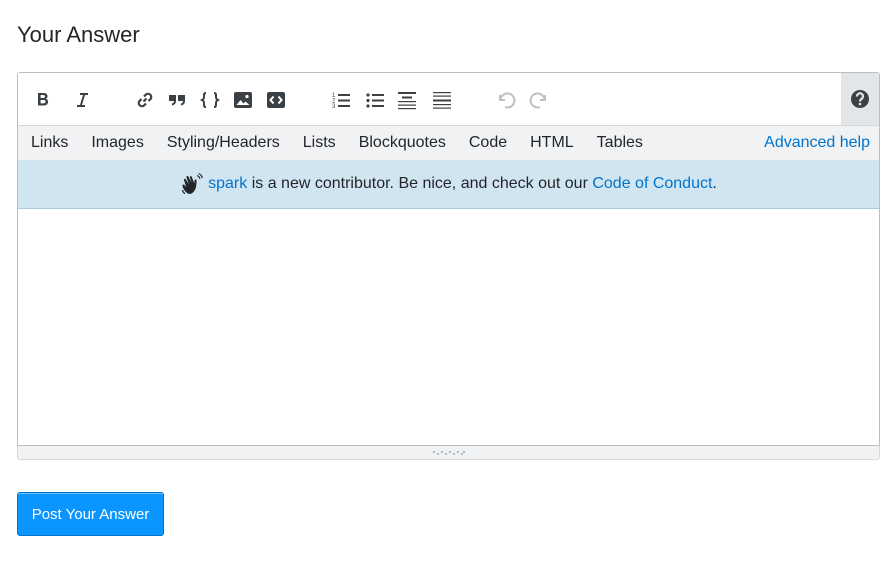 This screenshot has width=895, height=573. I want to click on code-icon, so click(210, 100).